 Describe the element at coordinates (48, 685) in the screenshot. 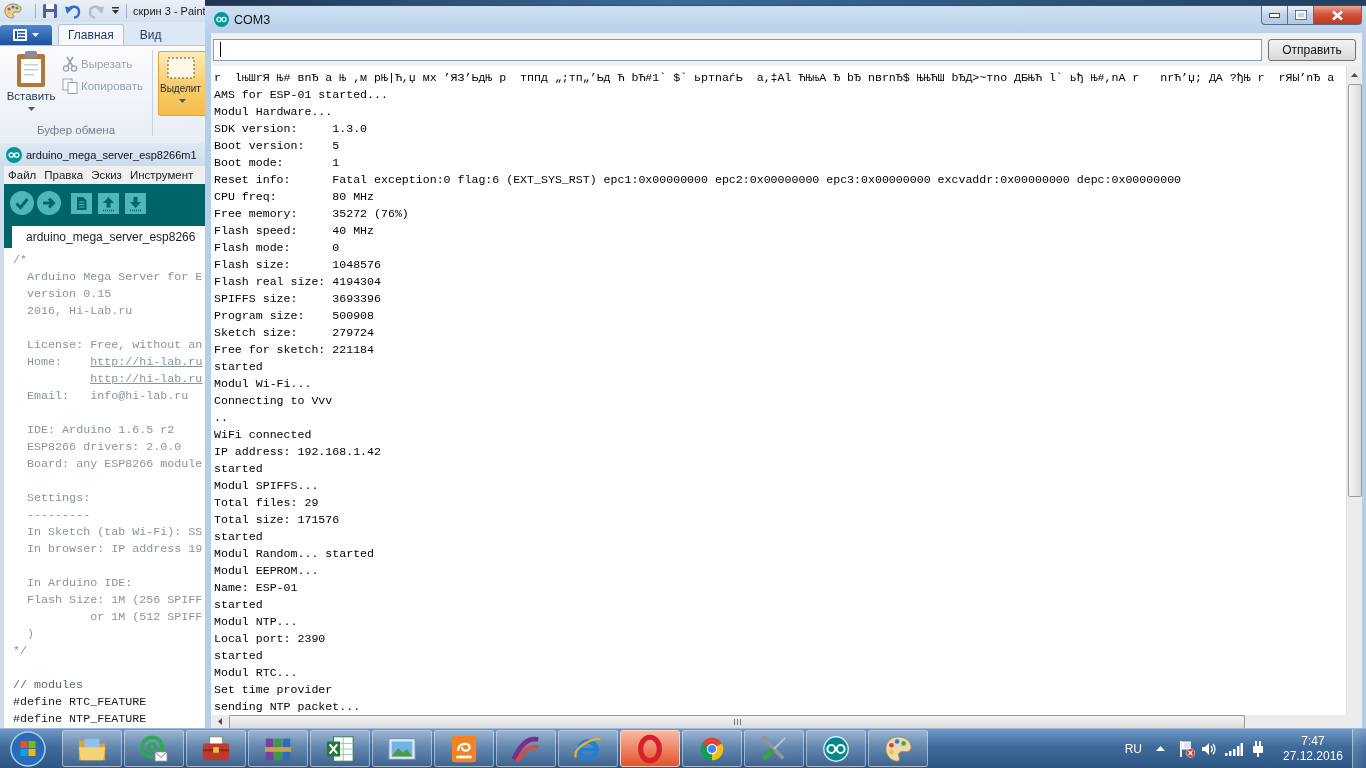

I see `code-line: // modules` at that location.